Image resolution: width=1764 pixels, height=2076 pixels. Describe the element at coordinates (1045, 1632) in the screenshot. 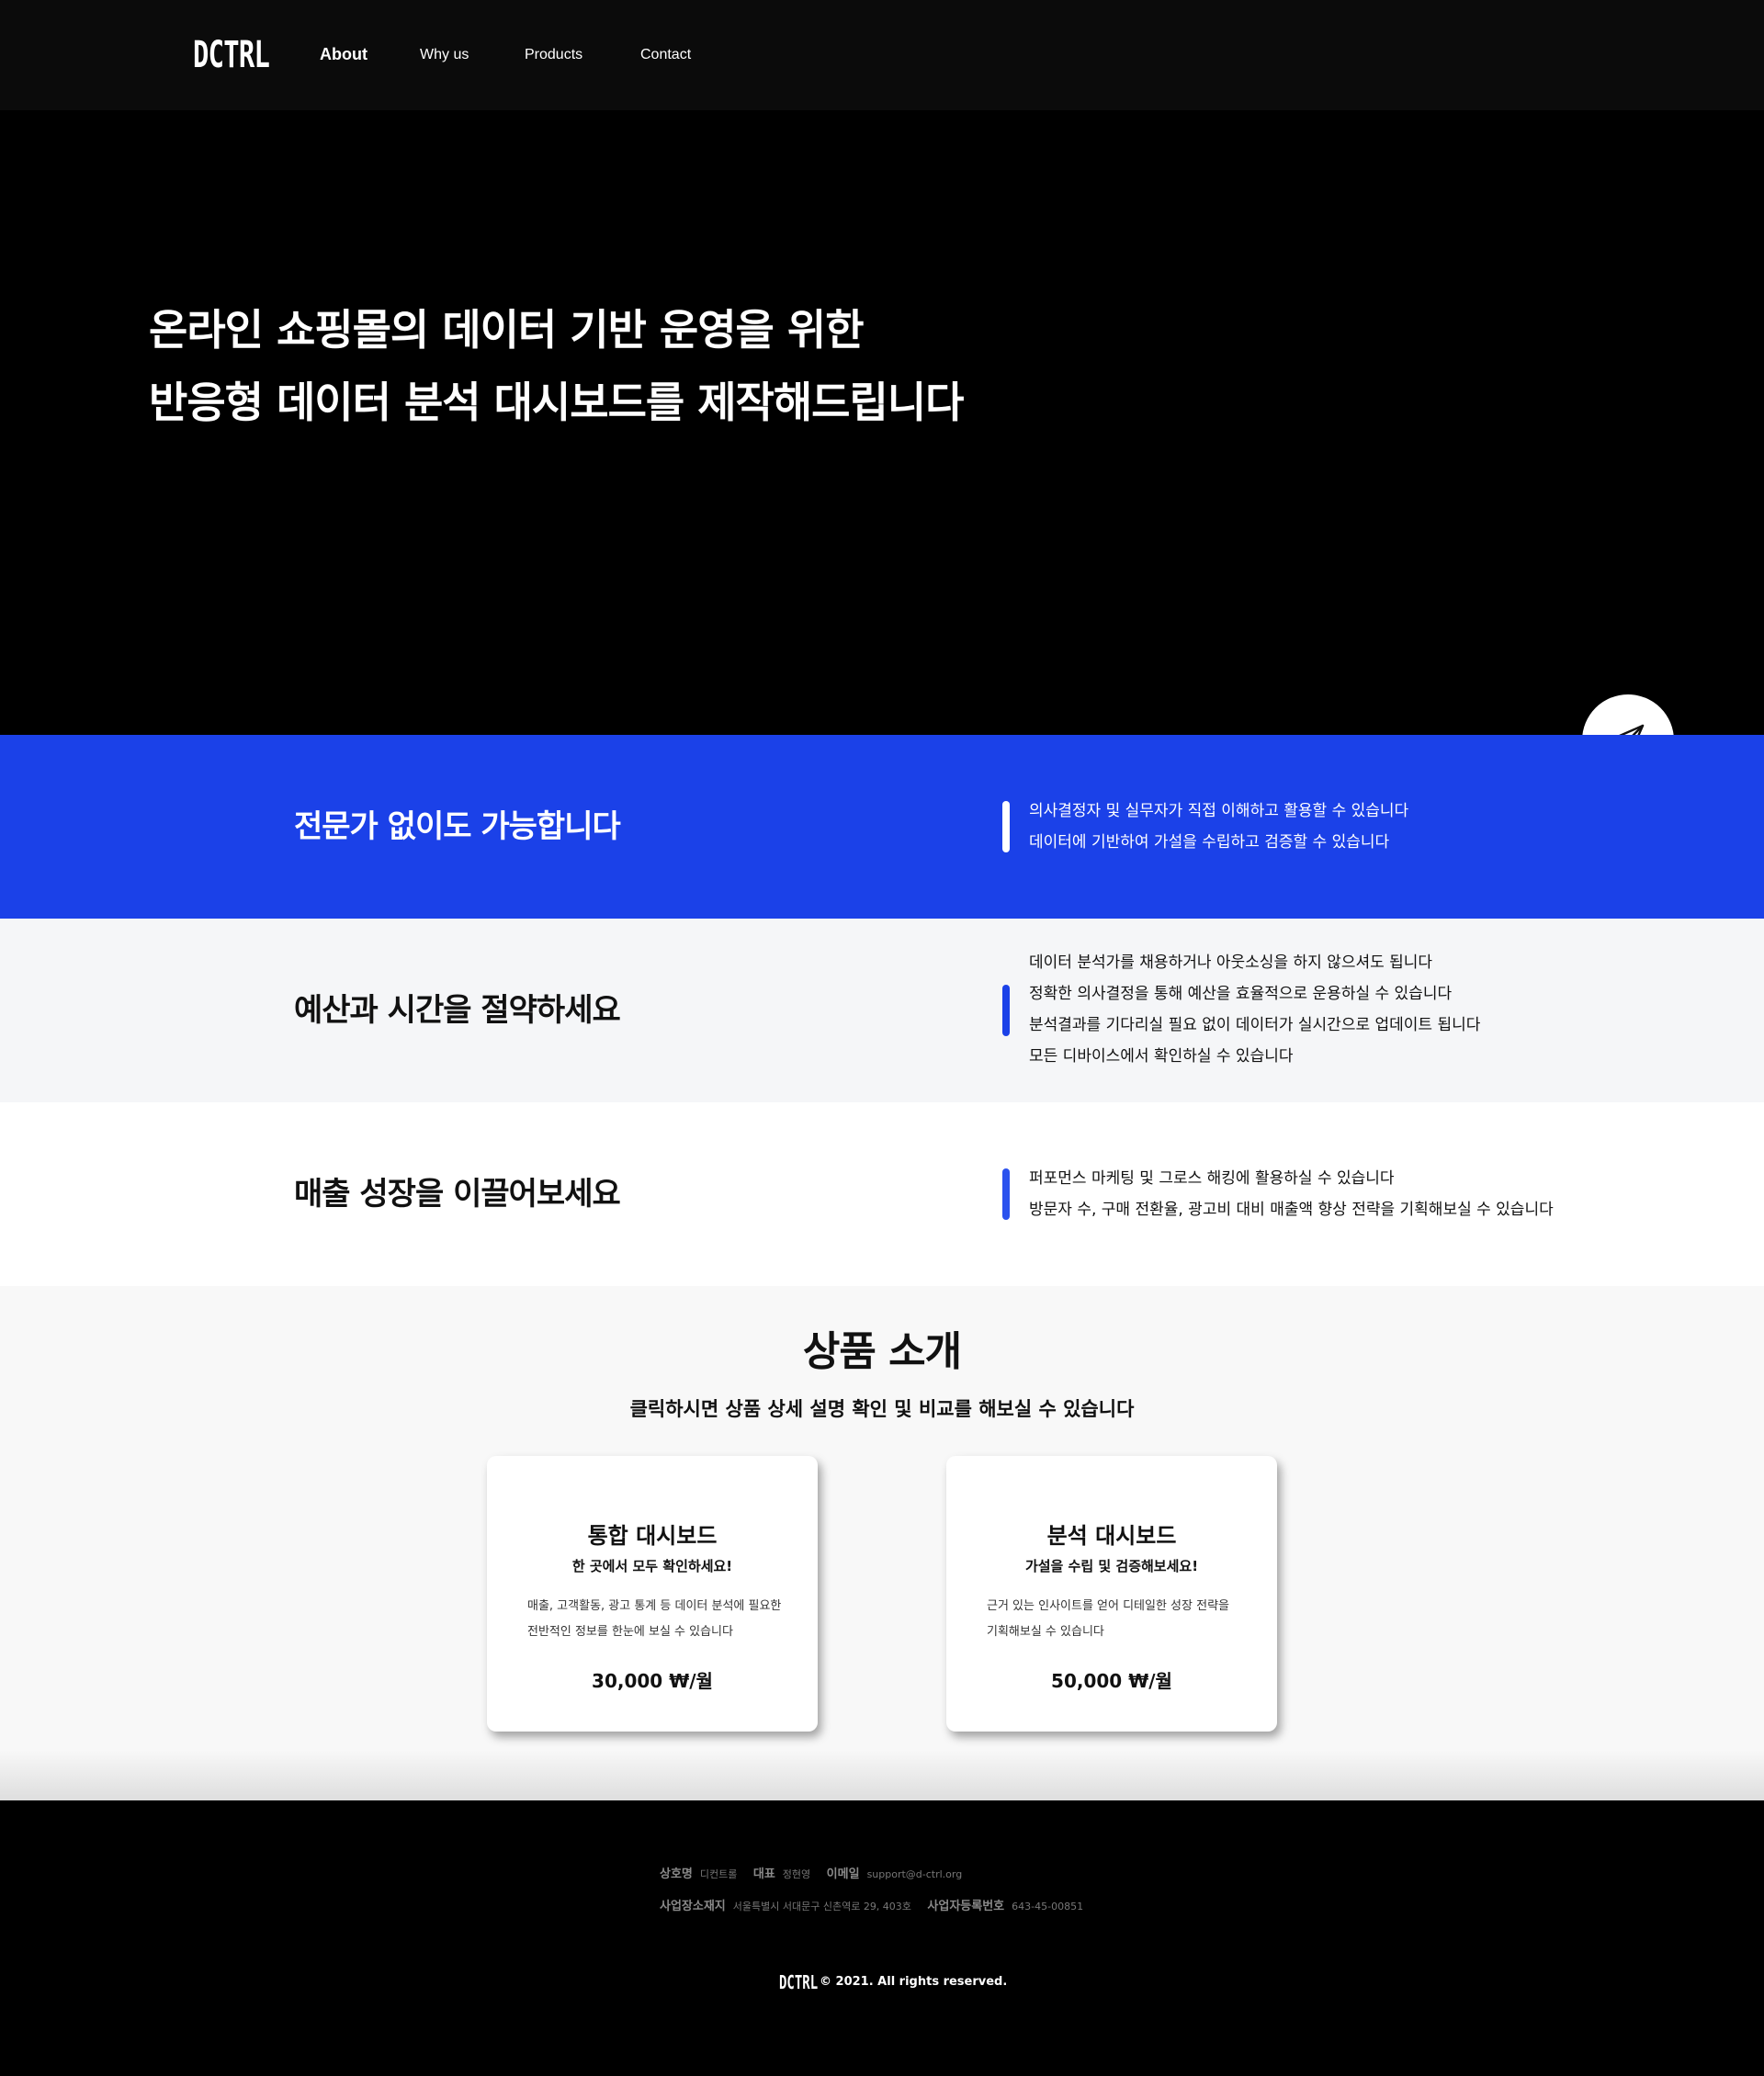

I see `product-description-line: 기획해보실 수 있습니다` at that location.